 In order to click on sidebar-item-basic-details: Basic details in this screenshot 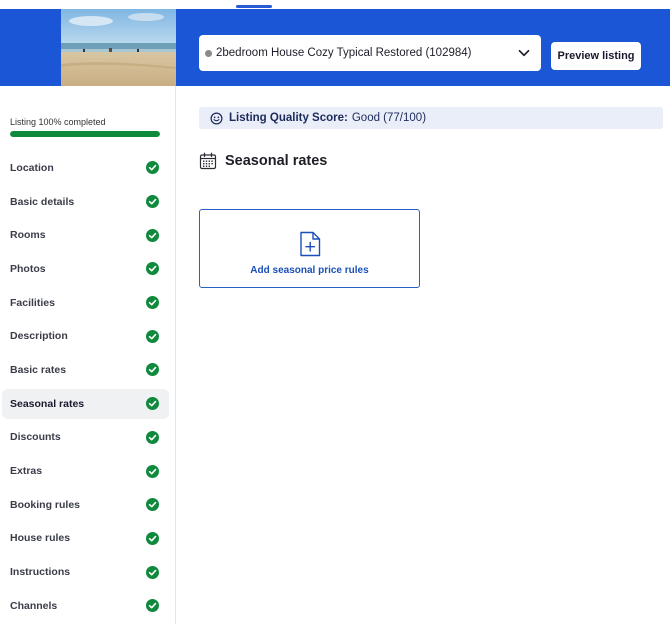, I will do `click(88, 202)`.